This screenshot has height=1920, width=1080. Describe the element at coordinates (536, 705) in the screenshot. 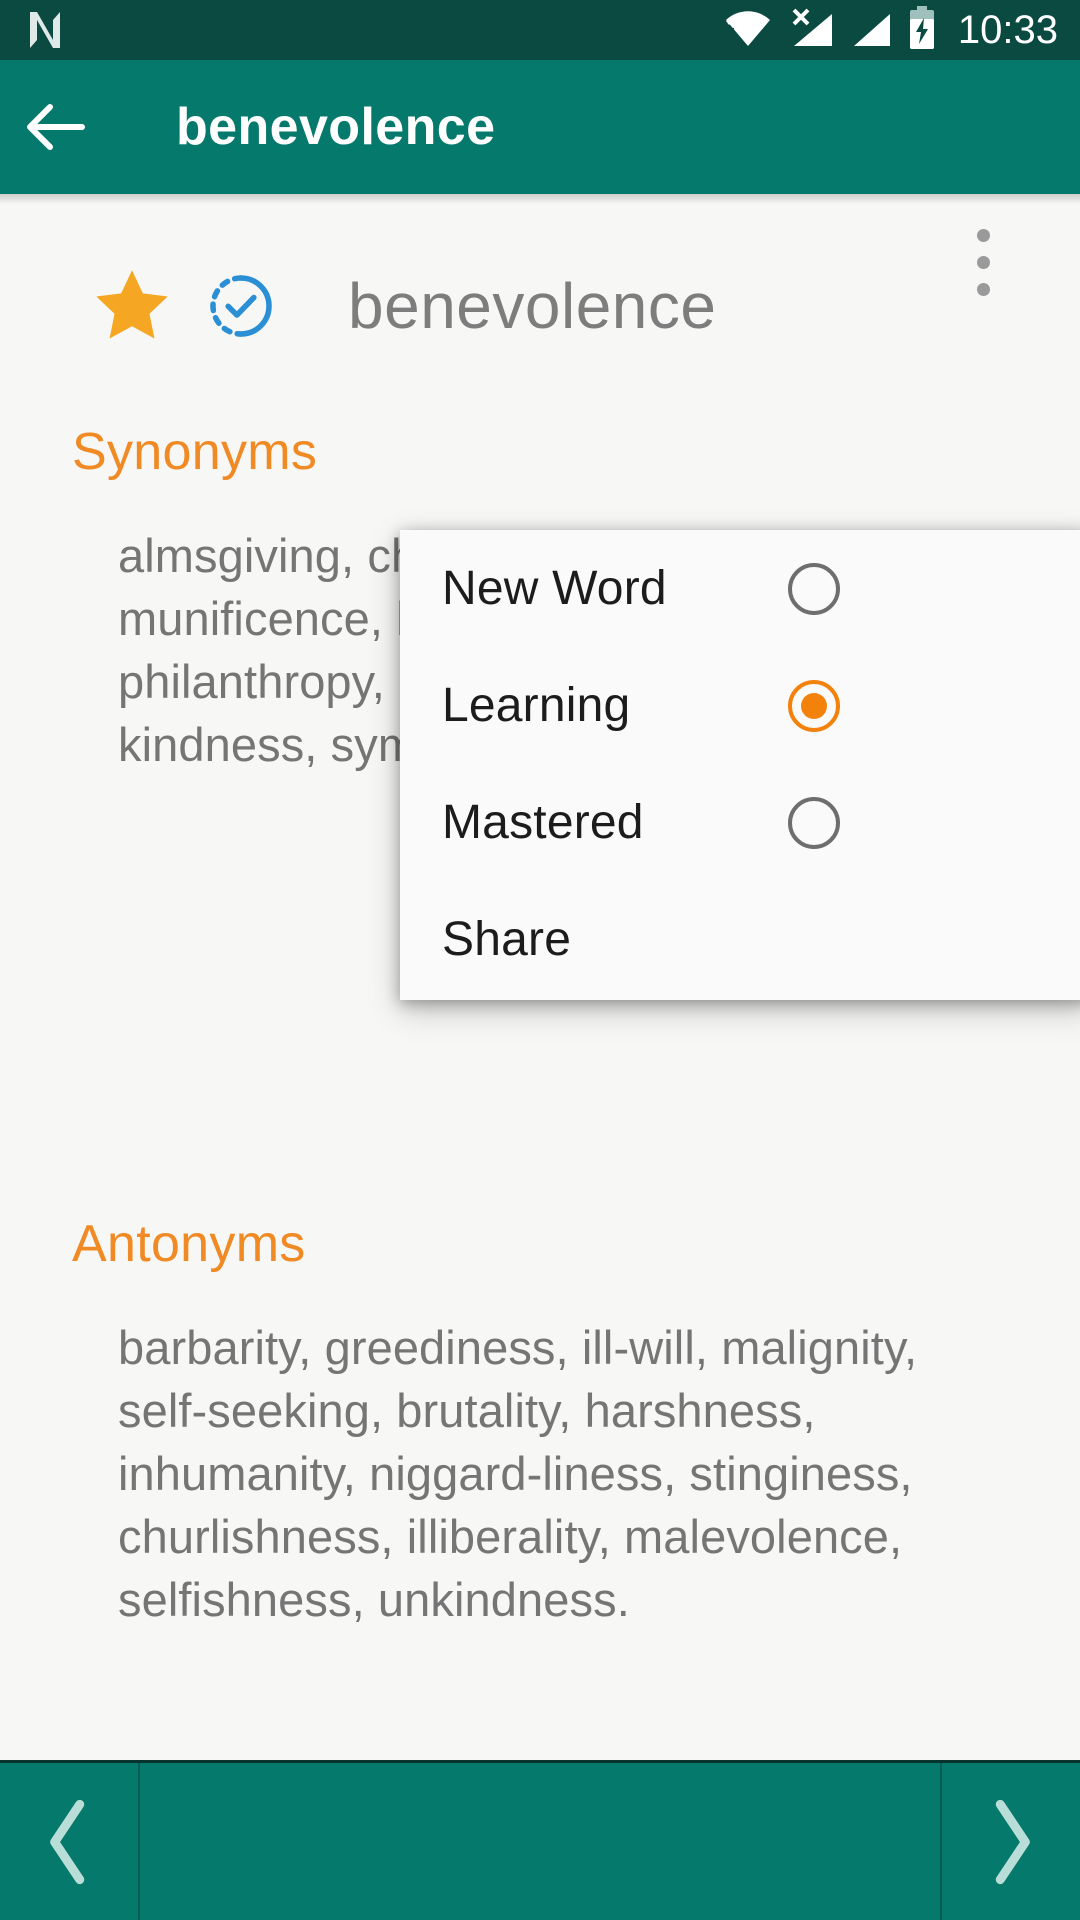

I see `menu-item-label: Learning` at that location.